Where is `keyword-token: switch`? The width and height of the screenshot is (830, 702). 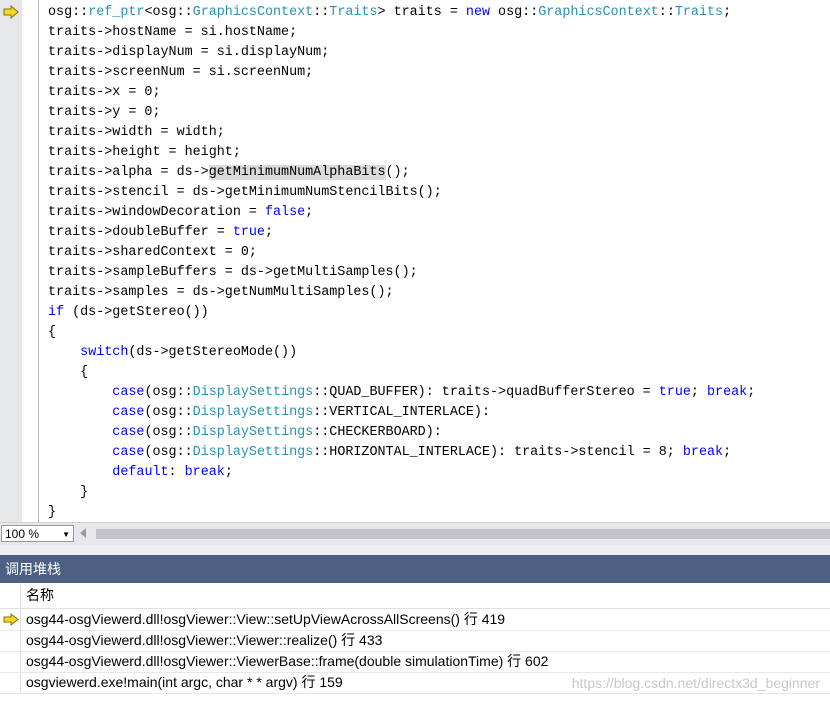
keyword-token: switch is located at coordinates (104, 352).